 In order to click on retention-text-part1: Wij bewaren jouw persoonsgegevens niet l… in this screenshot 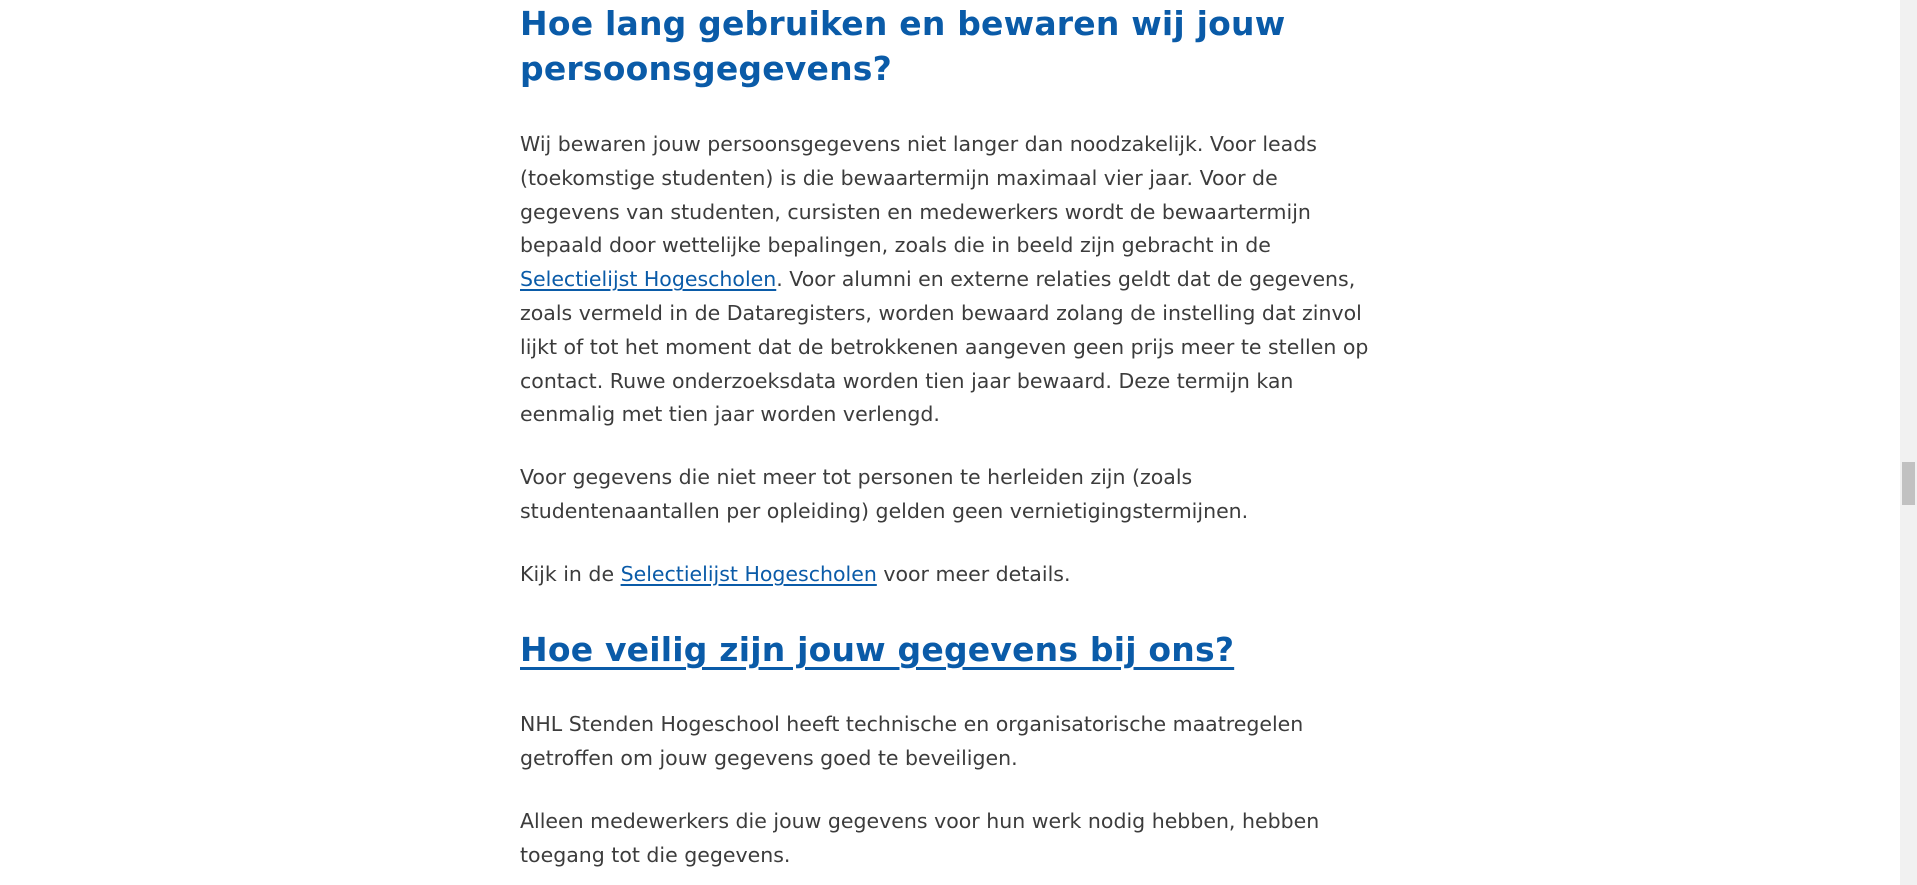, I will do `click(918, 195)`.